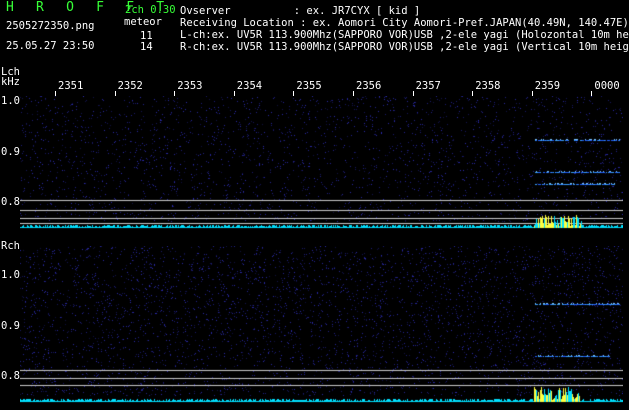  What do you see at coordinates (428, 86) in the screenshot?
I see `time-tick-label: 2357` at bounding box center [428, 86].